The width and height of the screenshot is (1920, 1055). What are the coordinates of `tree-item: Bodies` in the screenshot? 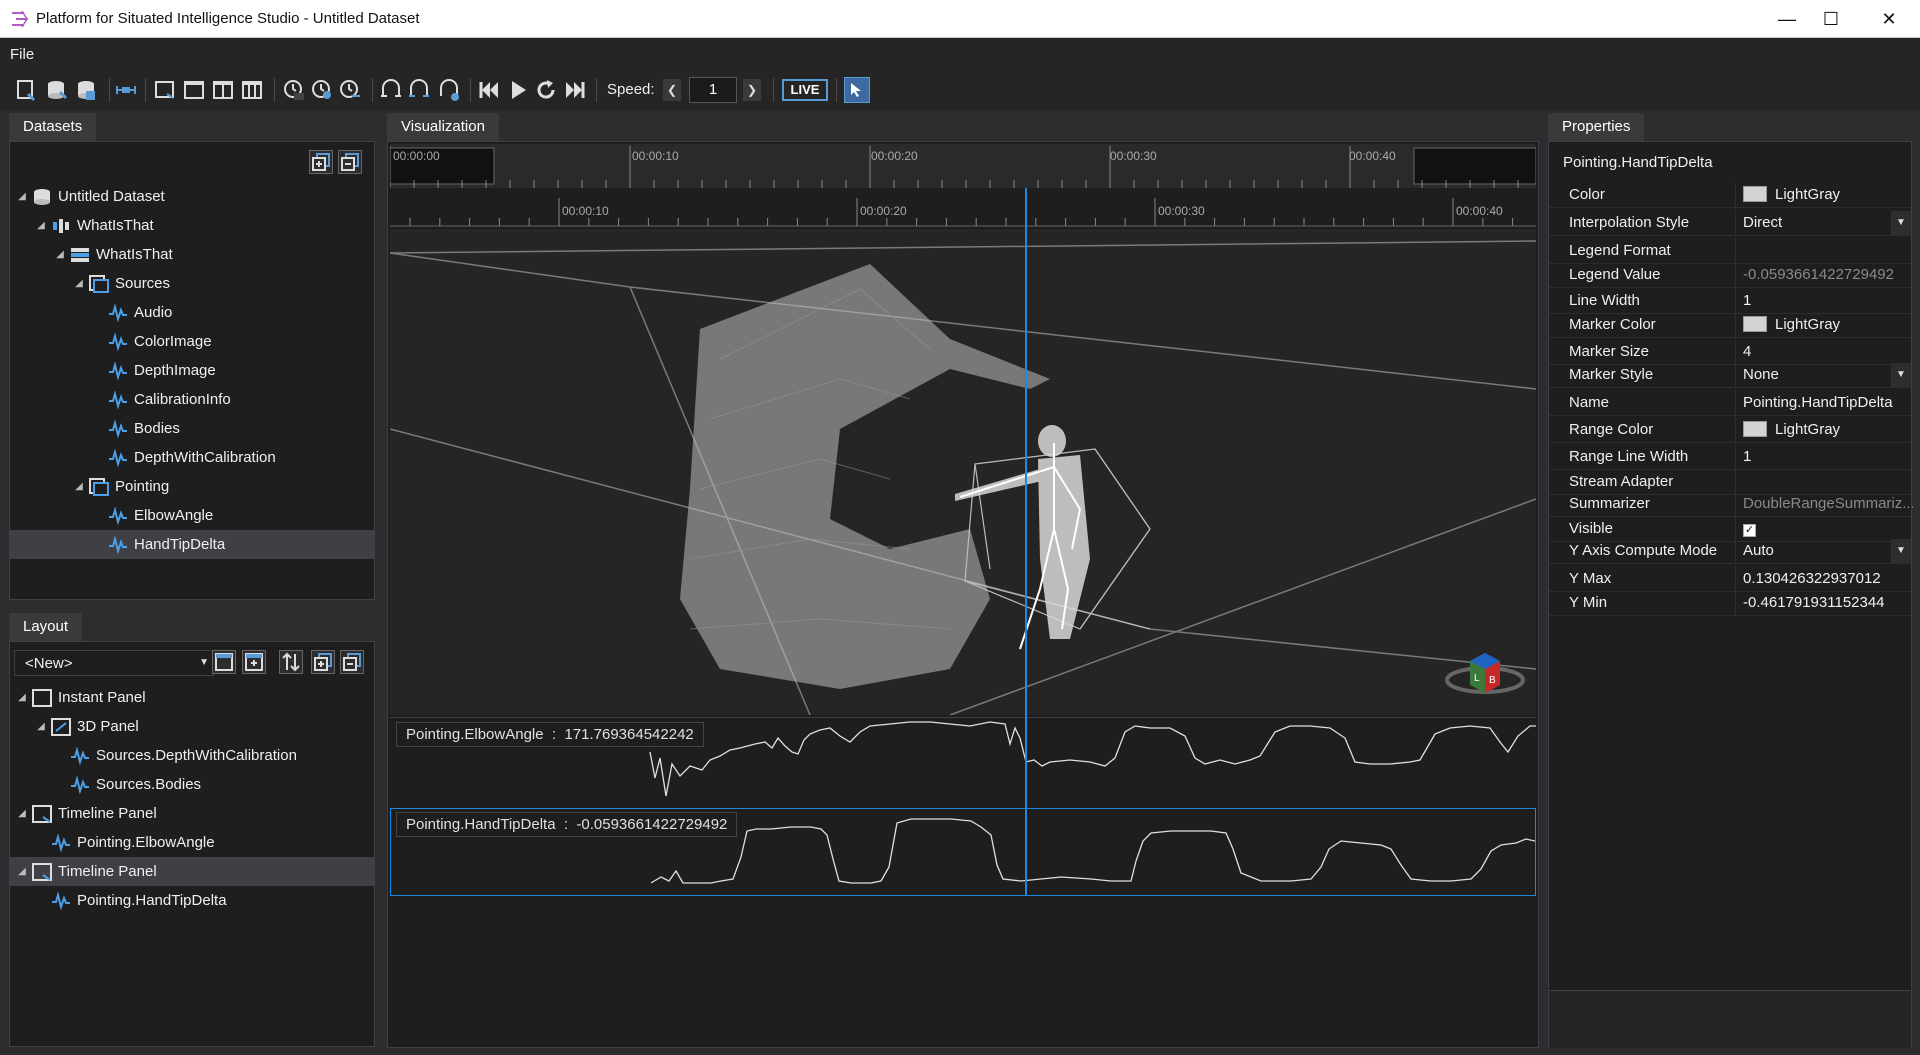 It's located at (192, 428).